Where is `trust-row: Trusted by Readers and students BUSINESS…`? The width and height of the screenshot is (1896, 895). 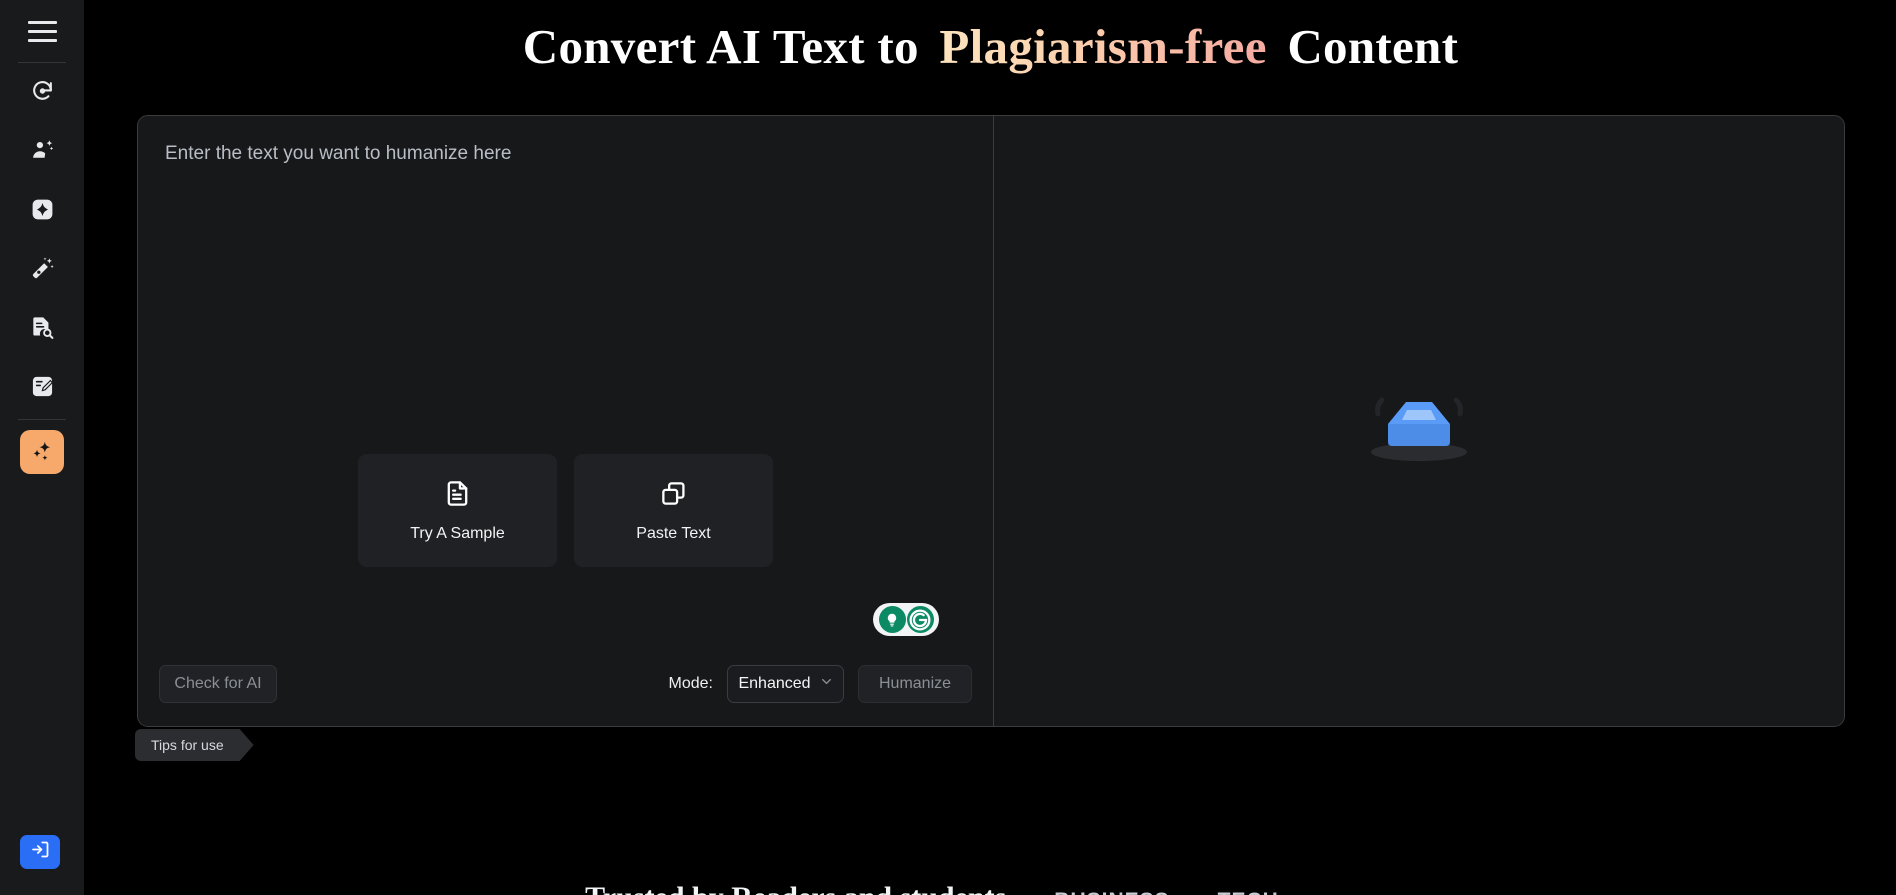 trust-row: Trusted by Readers and students BUSINESS… is located at coordinates (990, 888).